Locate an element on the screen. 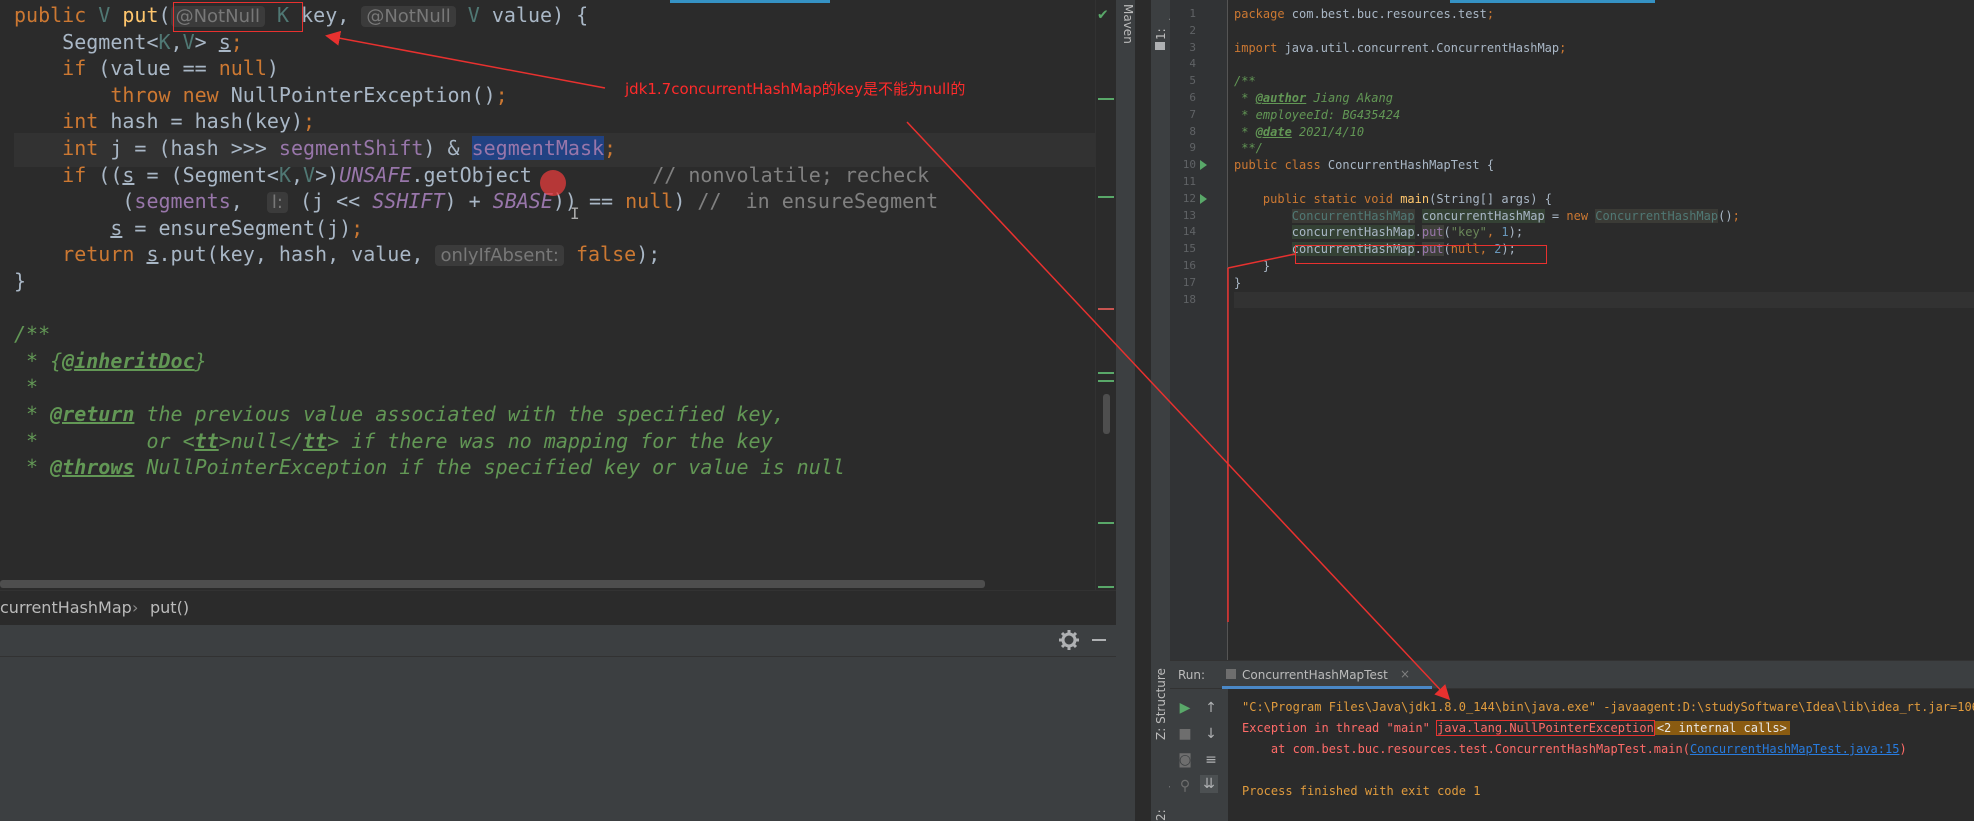  run-icon: ▶ is located at coordinates (1185, 708).